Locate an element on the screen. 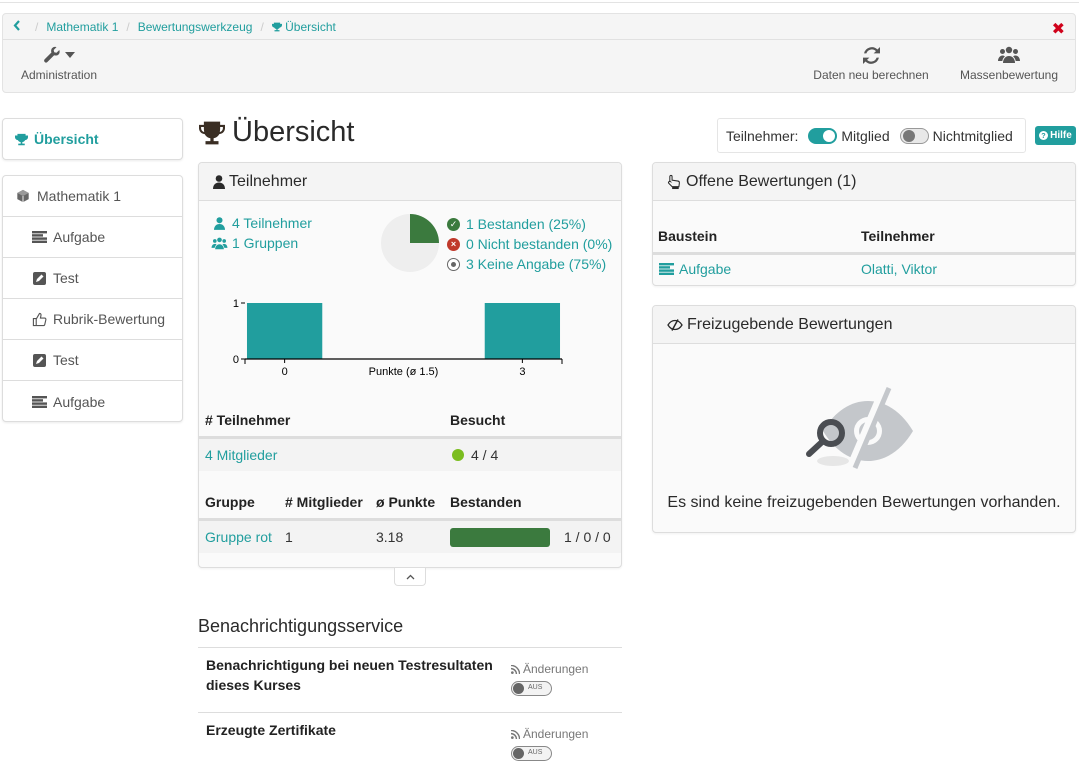 This screenshot has width=1079, height=774. test-edit-icon is located at coordinates (39, 360).